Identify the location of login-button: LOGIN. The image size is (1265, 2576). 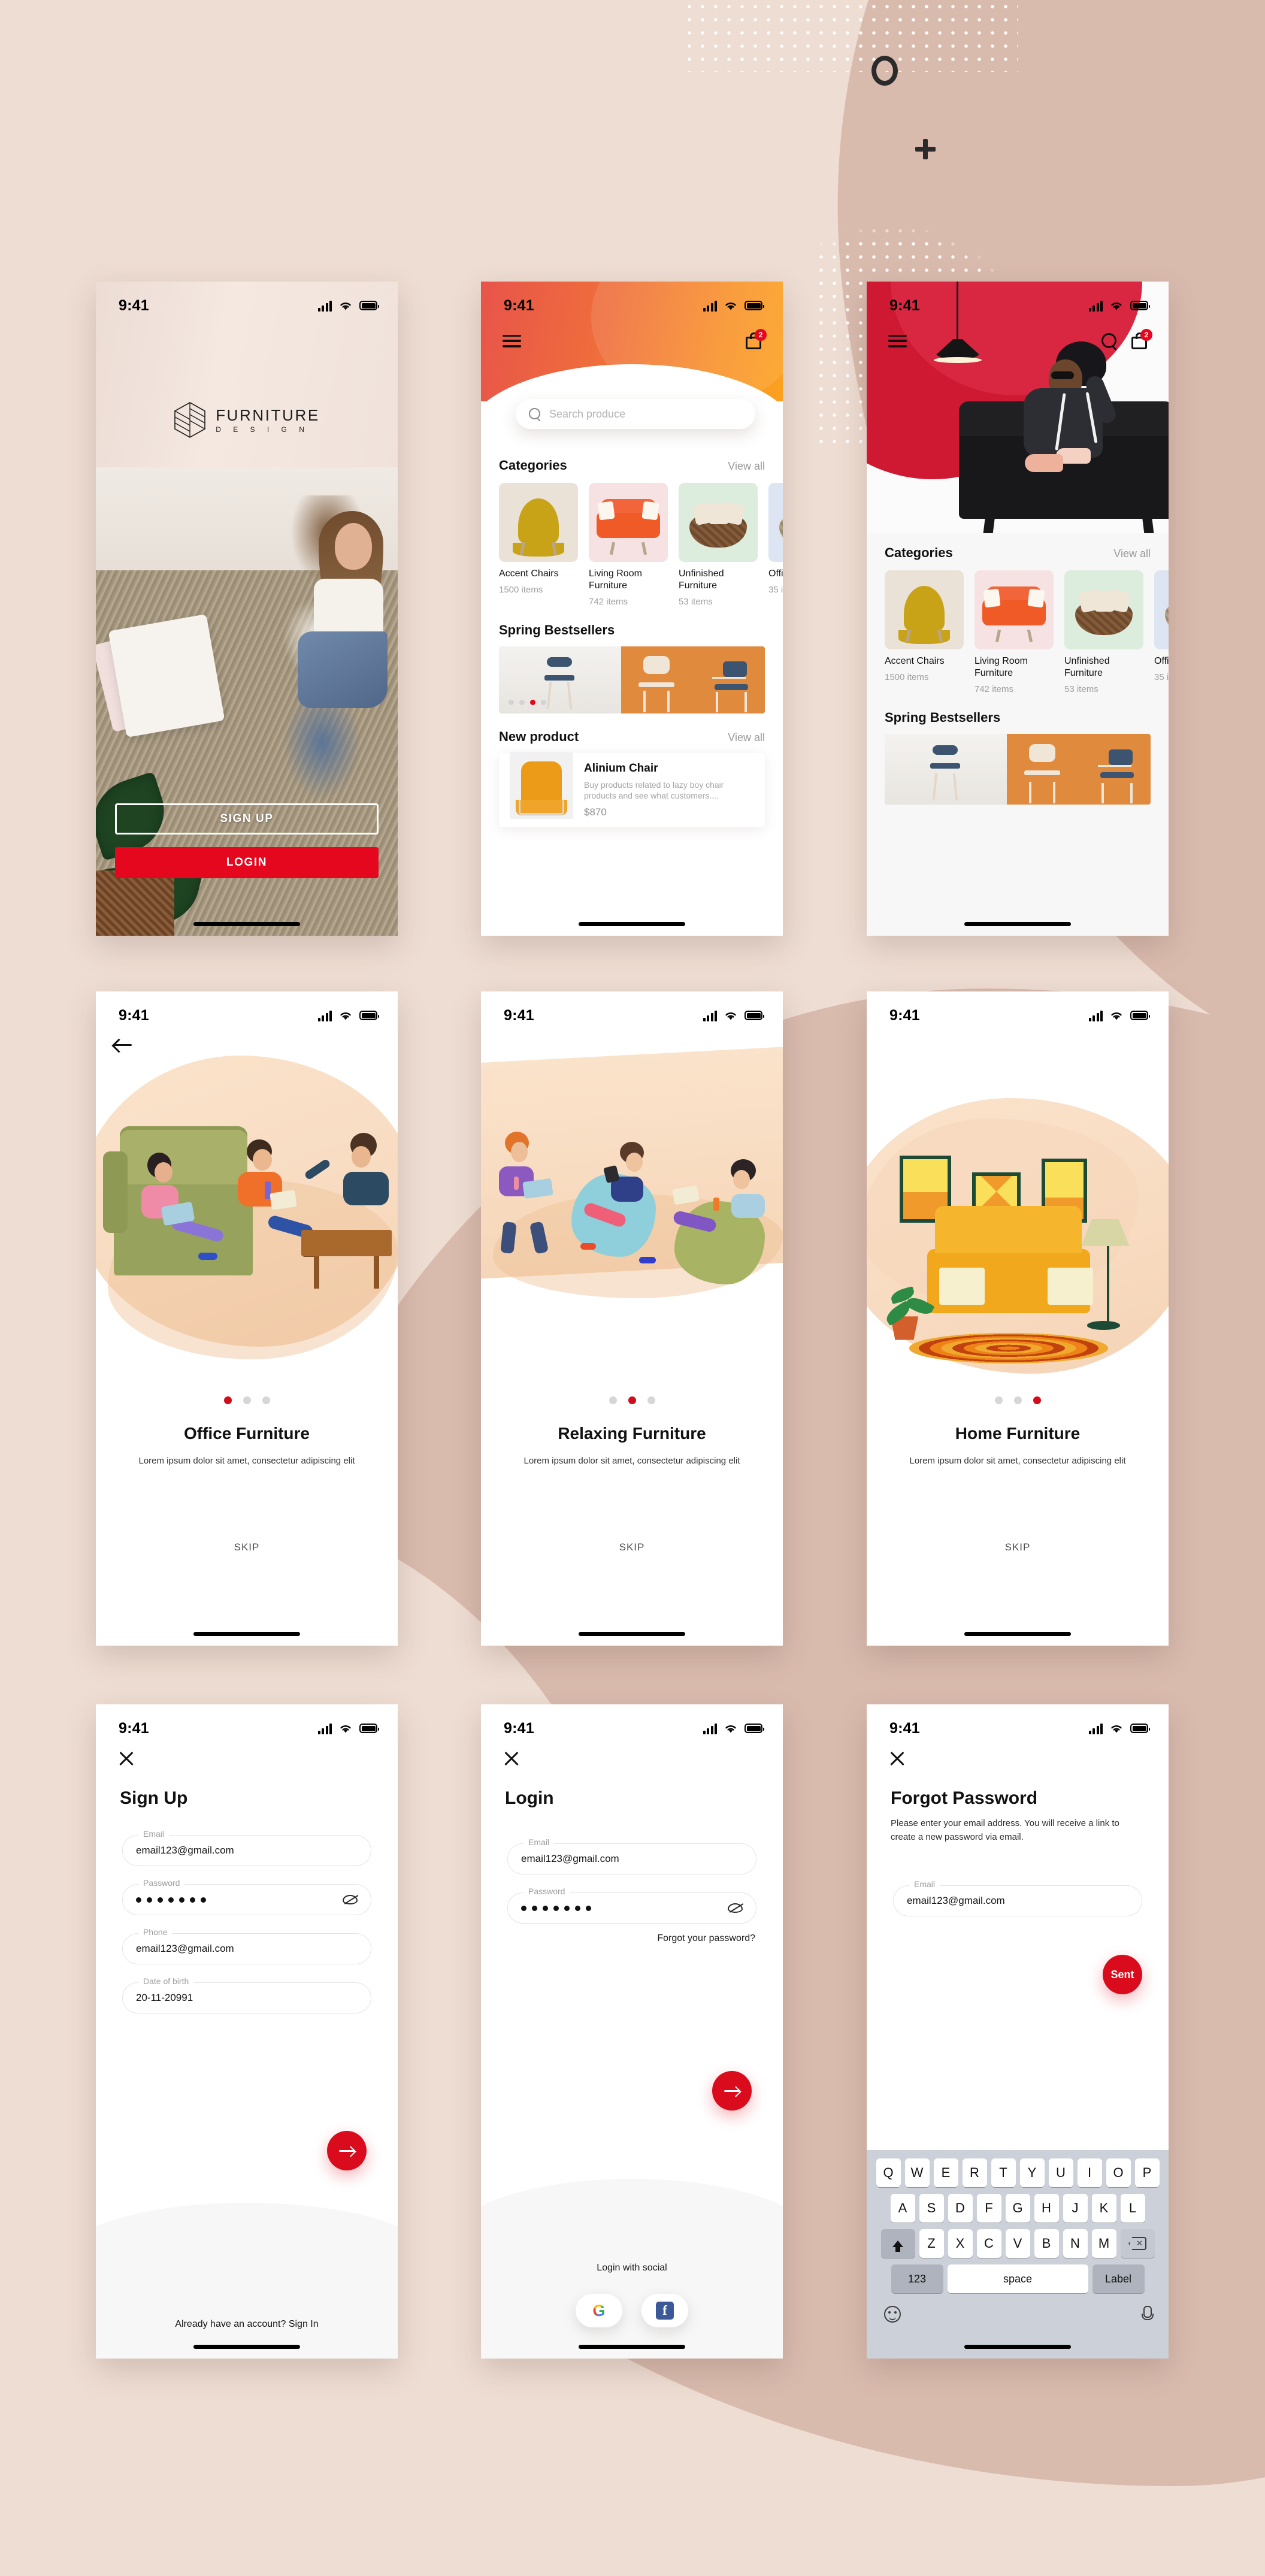
(247, 862).